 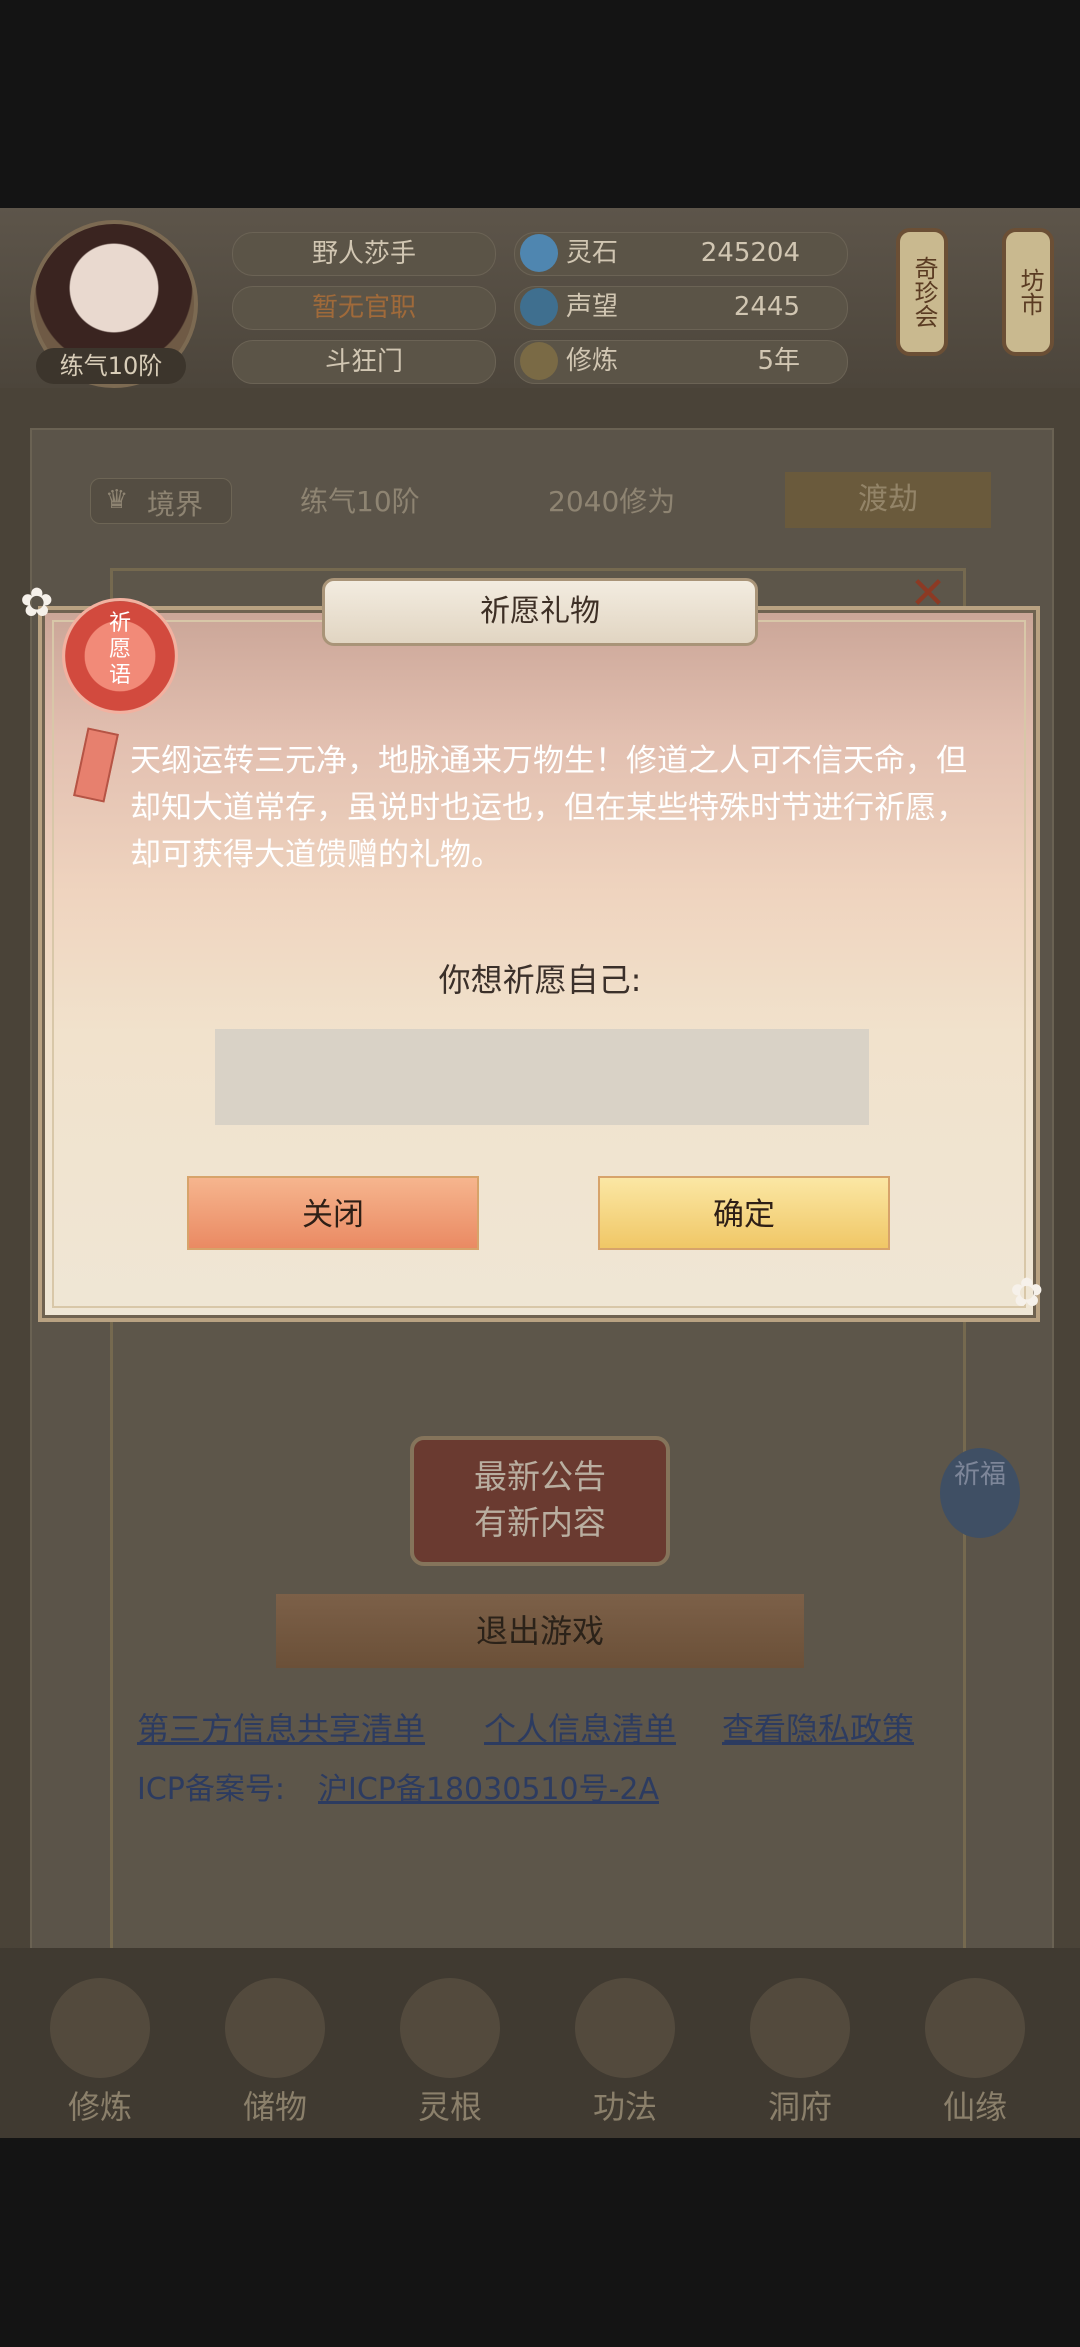 I want to click on dialog-title: 祈愿礼物, so click(x=540, y=612).